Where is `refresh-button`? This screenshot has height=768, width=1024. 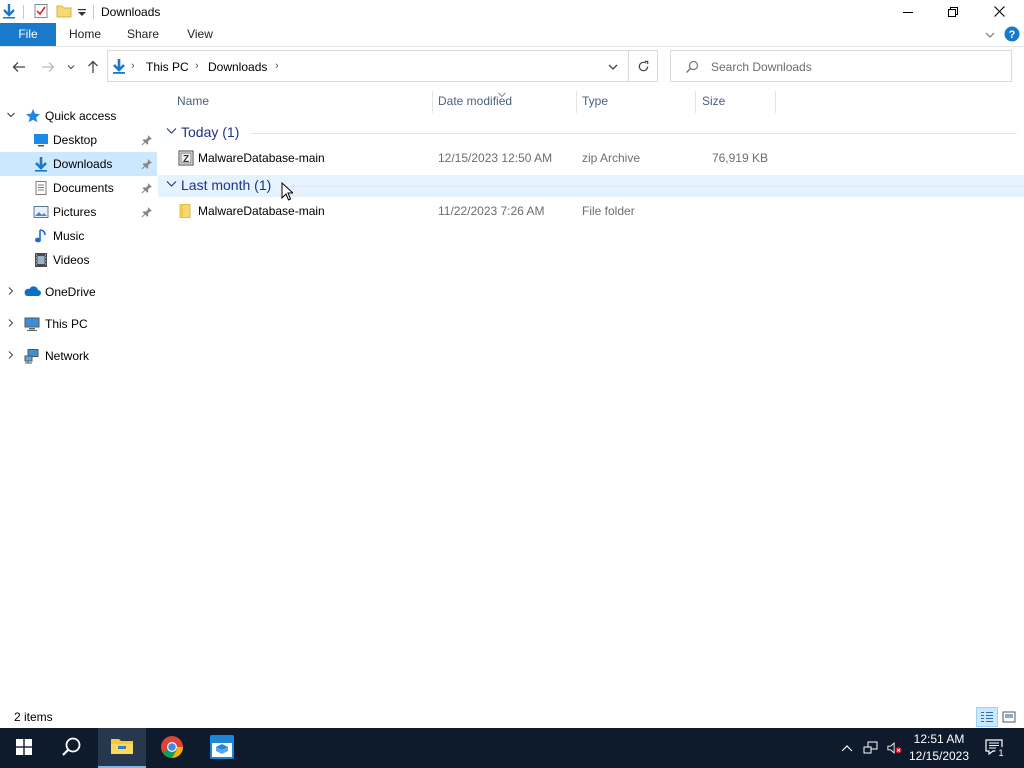
refresh-button is located at coordinates (643, 66).